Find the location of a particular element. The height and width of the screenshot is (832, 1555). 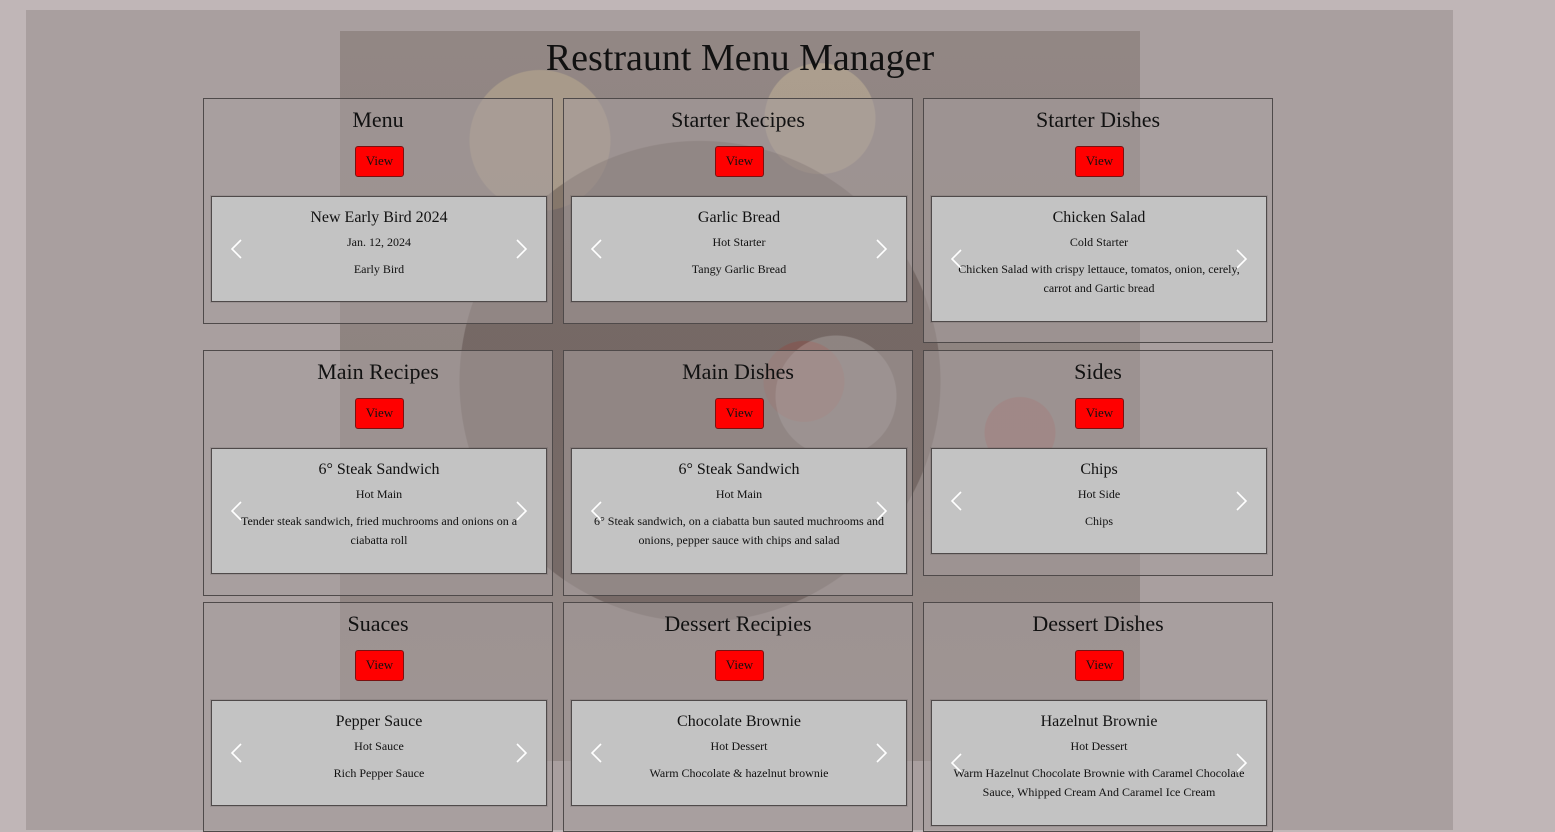

carousel: Chips Hot Side Chips is located at coordinates (1099, 501).